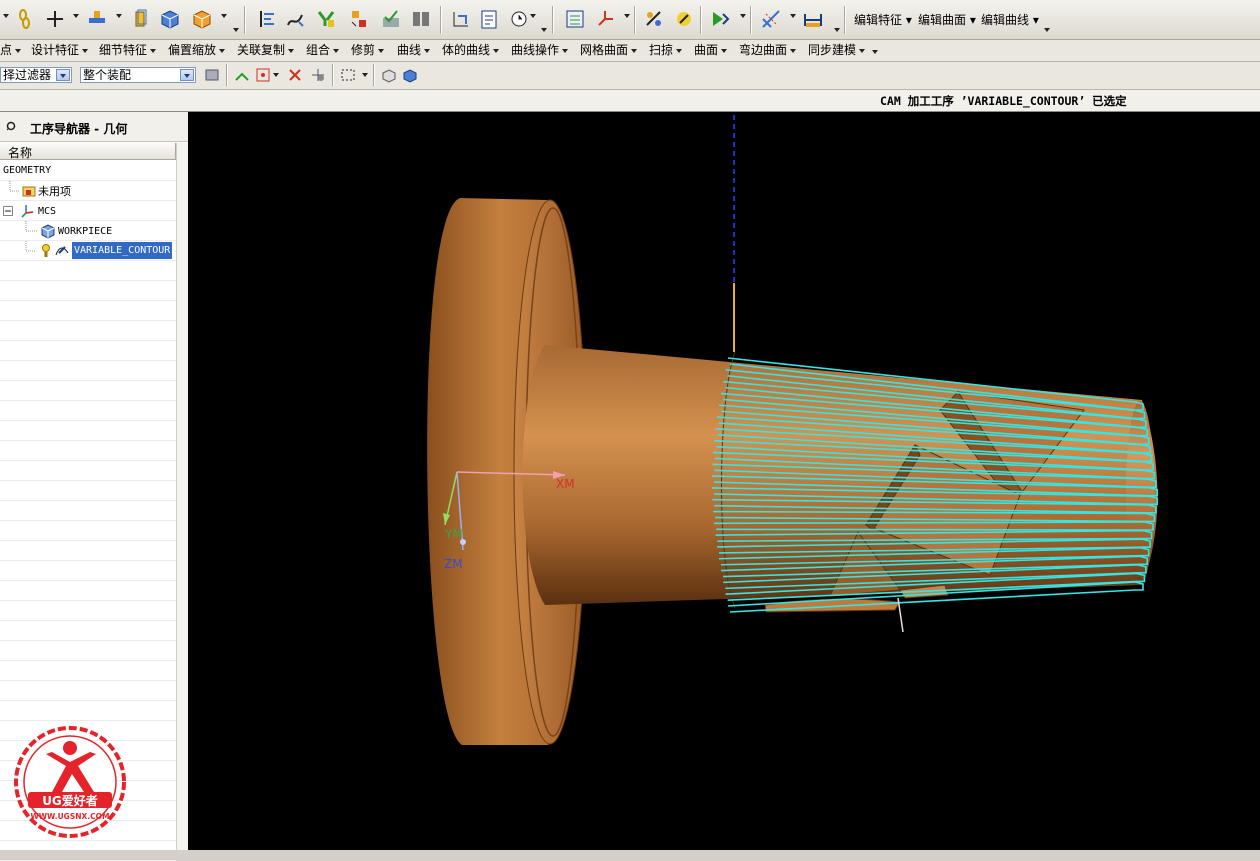  I want to click on menu-label: 组合, so click(318, 50).